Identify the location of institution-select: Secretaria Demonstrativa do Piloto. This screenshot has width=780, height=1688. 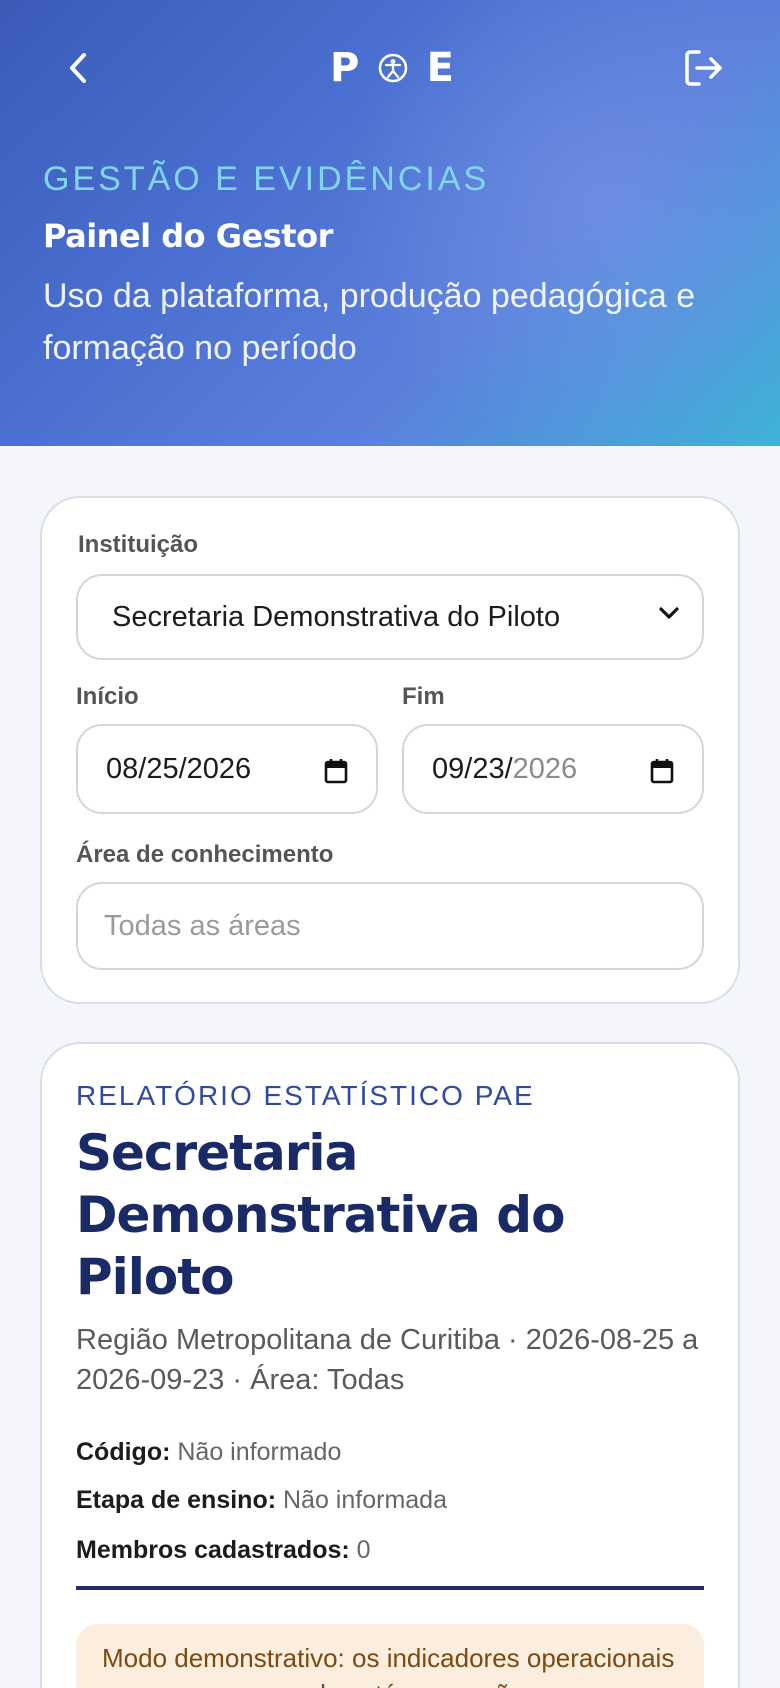
(390, 617).